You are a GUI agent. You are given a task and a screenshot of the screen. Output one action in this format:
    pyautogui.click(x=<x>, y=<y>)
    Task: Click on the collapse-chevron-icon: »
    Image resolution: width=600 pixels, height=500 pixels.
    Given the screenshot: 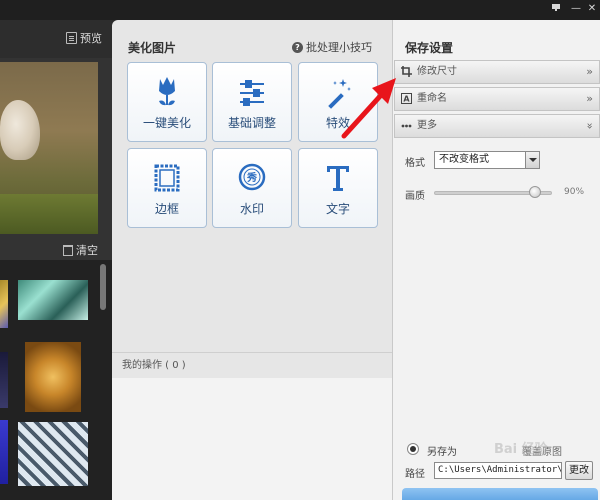 What is the action you would take?
    pyautogui.click(x=590, y=126)
    